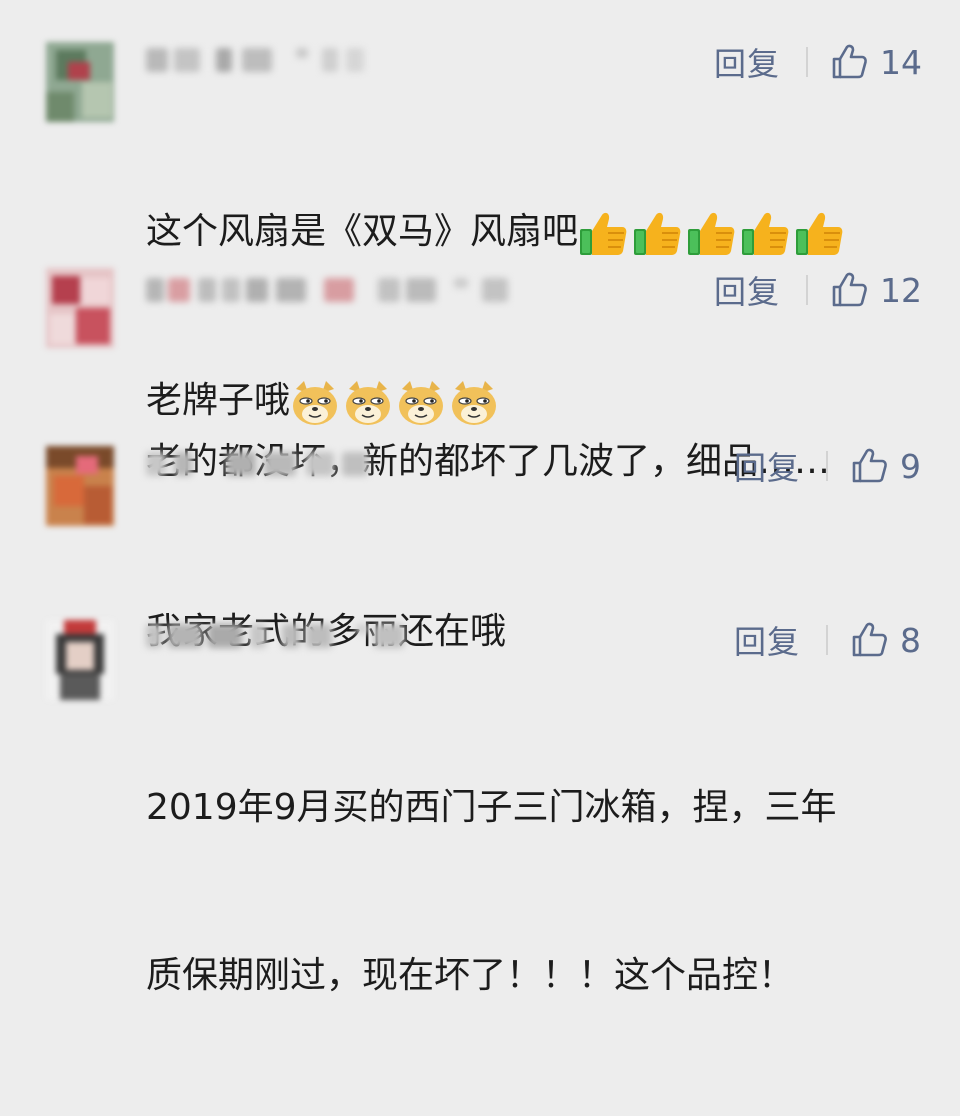 The height and width of the screenshot is (1116, 960). What do you see at coordinates (911, 640) in the screenshot?
I see `like-count: 8` at bounding box center [911, 640].